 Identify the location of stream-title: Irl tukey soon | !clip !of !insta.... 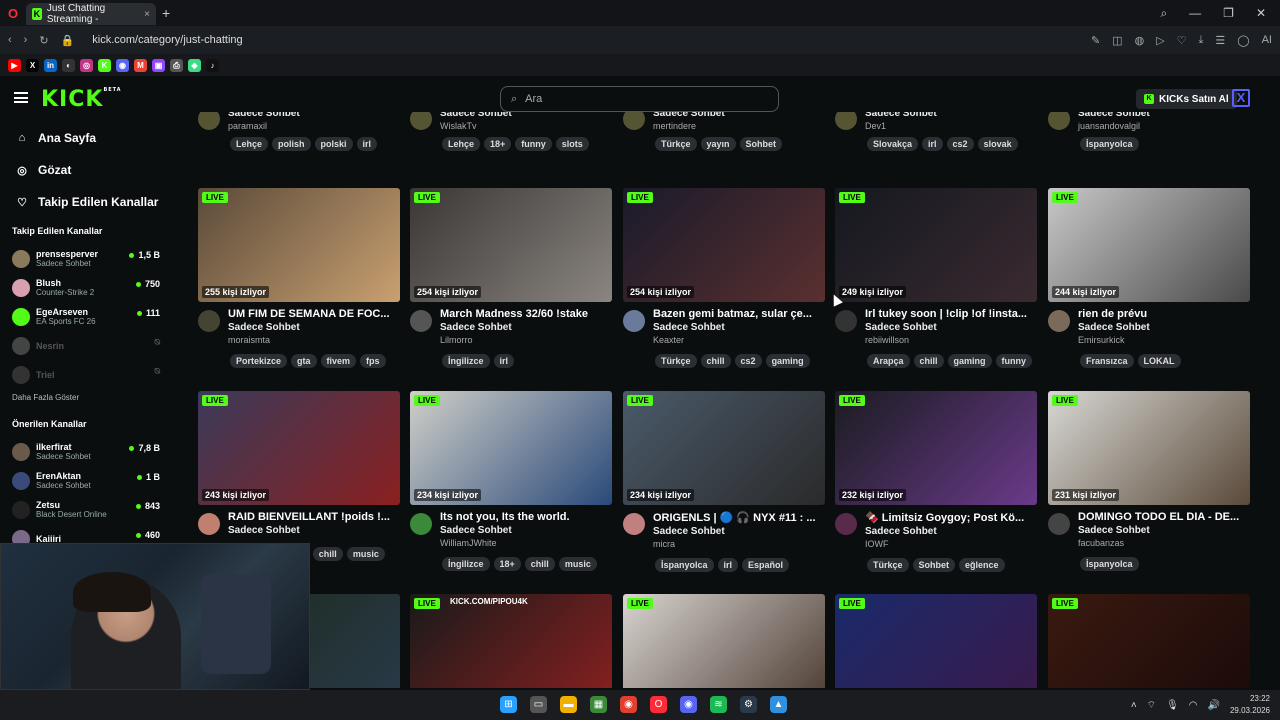
(951, 314).